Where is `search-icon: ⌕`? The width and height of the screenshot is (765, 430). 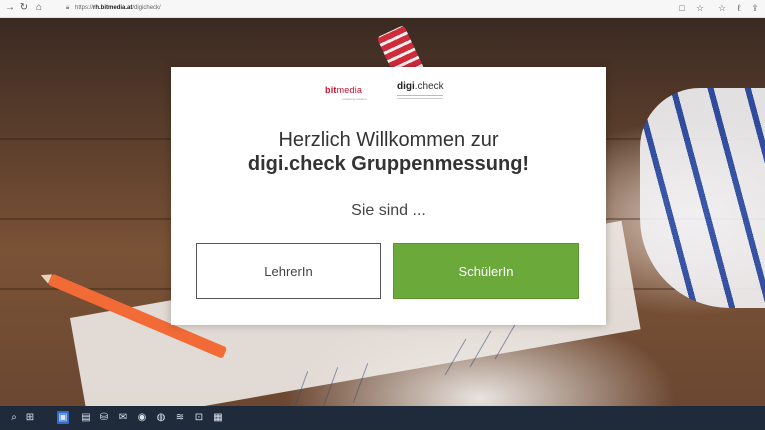
search-icon: ⌕ is located at coordinates (14, 417).